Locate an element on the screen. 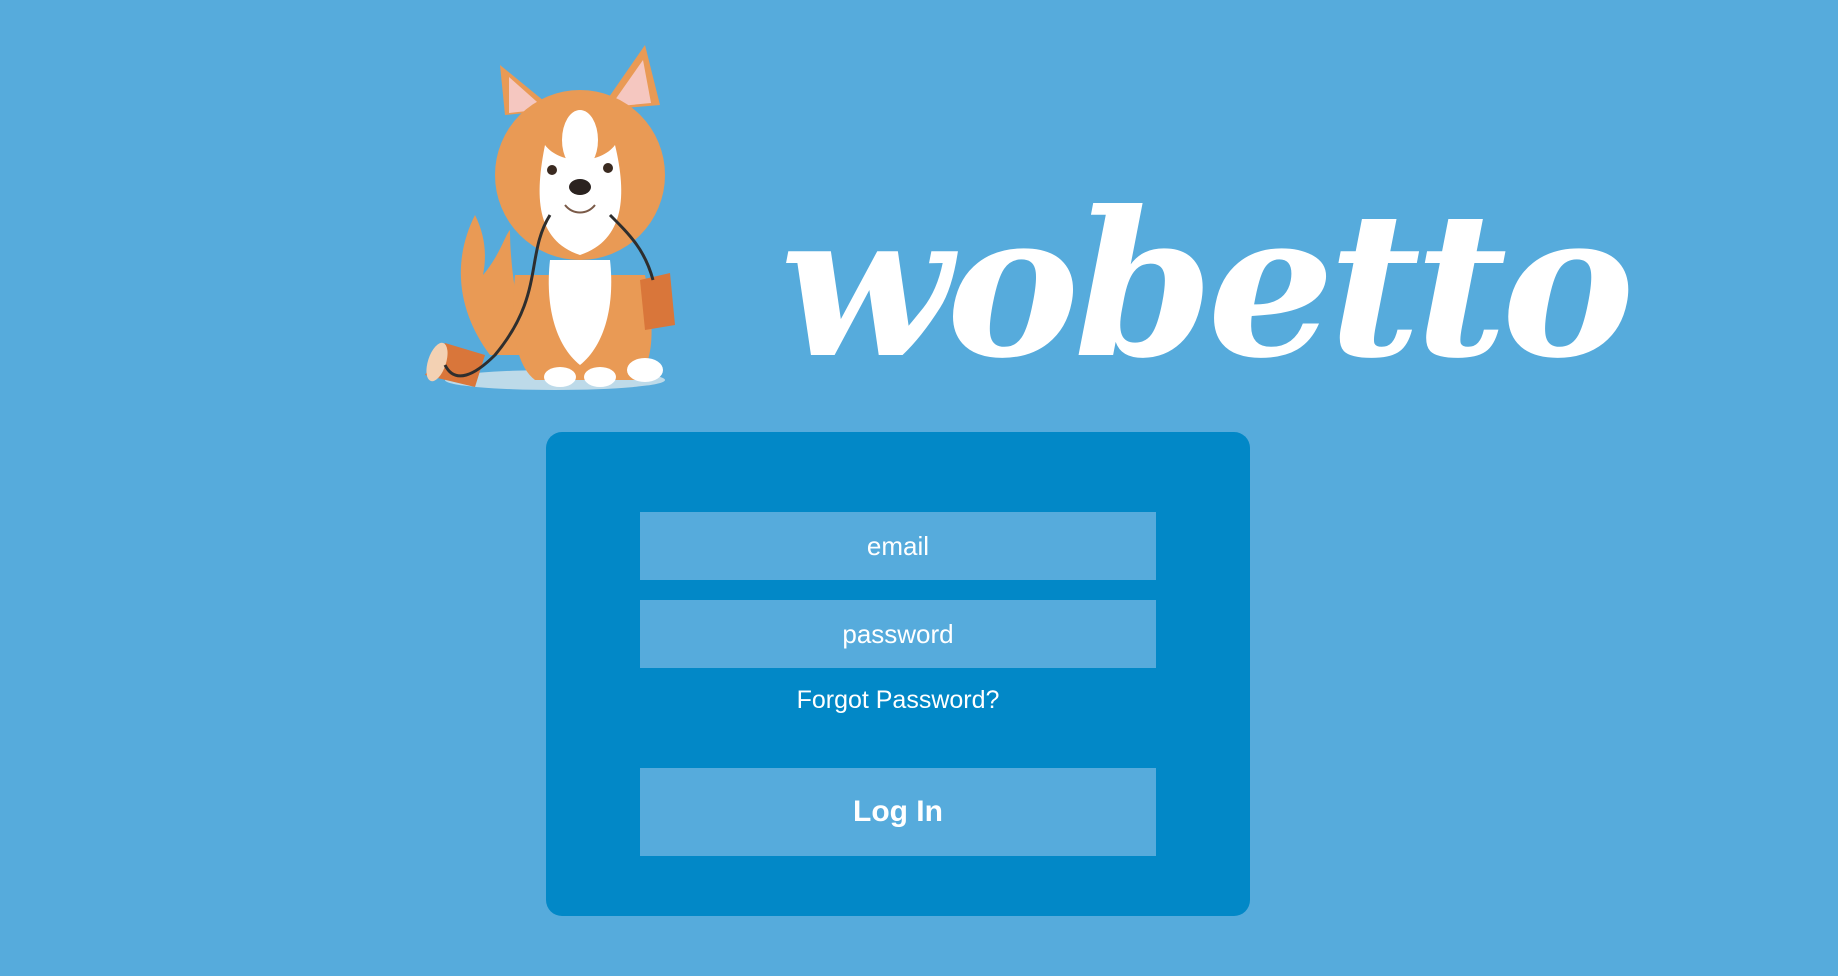 The width and height of the screenshot is (1838, 976). login-button: Log In is located at coordinates (898, 812).